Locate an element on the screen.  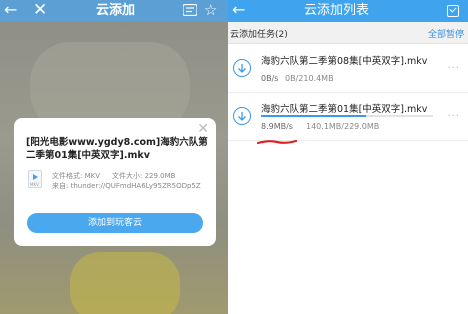
task-speed: 8.9MB/s is located at coordinates (277, 126).